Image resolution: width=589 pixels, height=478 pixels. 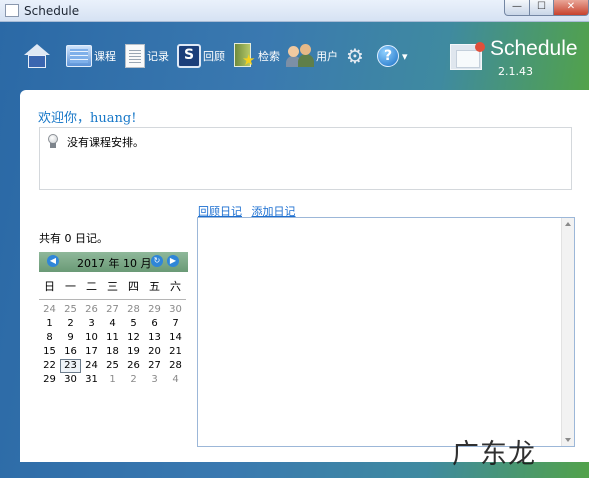 I want to click on app-header: 课程 记录 回顾 ★ 检索 用户 ⚙ ? ▾ Schedule 2.1.43, so click(x=294, y=56).